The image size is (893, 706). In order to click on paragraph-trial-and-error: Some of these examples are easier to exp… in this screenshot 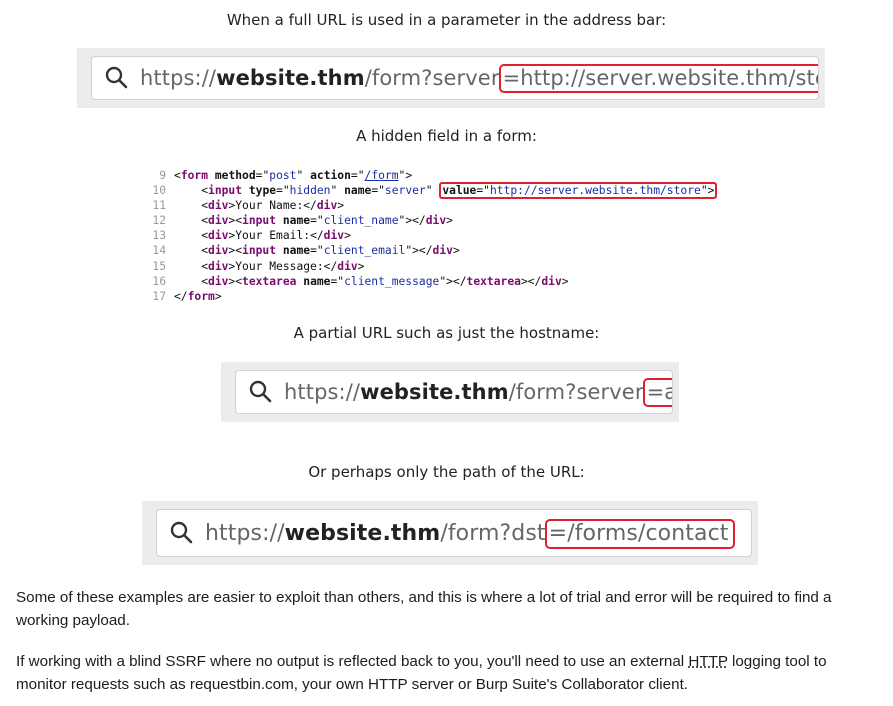, I will do `click(424, 609)`.